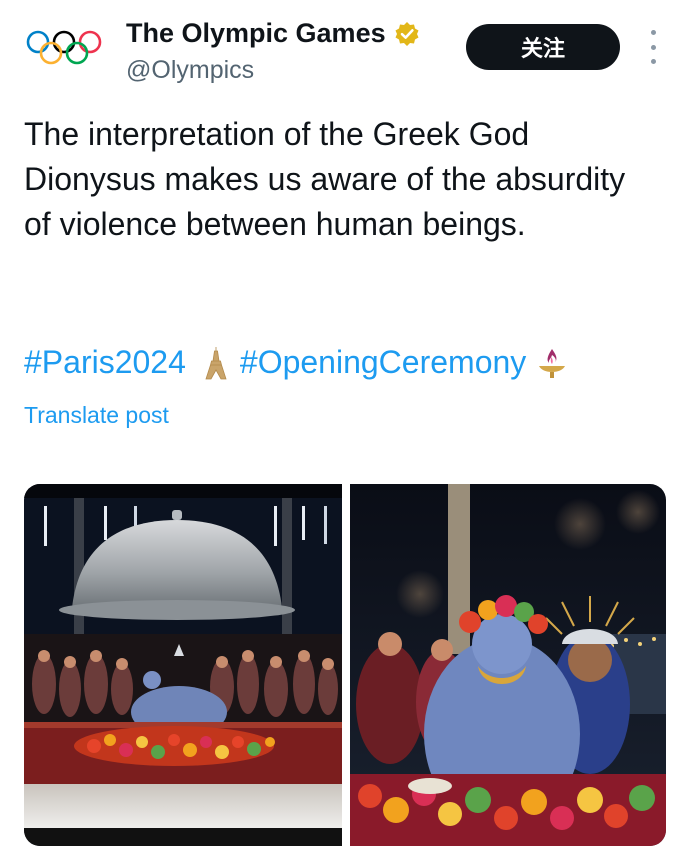 This screenshot has height=859, width=690. What do you see at coordinates (552, 363) in the screenshot?
I see `torch-flame-icon` at bounding box center [552, 363].